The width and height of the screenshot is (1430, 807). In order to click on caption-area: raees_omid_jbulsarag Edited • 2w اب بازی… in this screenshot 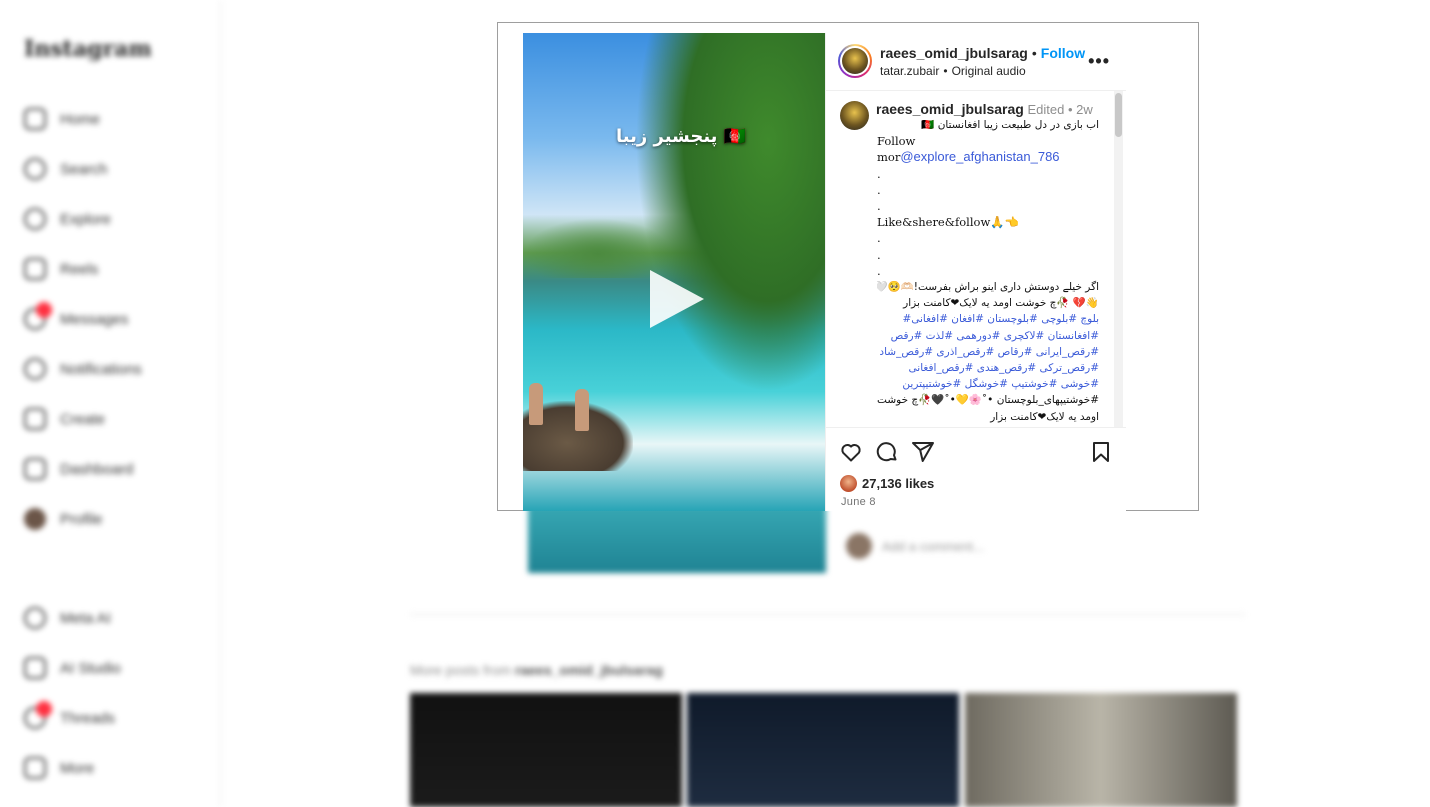, I will do `click(976, 258)`.